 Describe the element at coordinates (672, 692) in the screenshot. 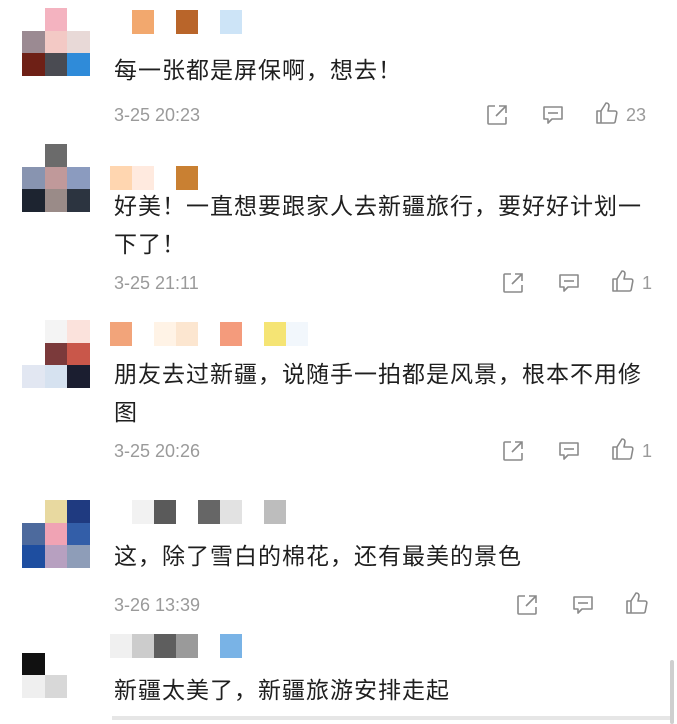

I see `scrollbar` at that location.